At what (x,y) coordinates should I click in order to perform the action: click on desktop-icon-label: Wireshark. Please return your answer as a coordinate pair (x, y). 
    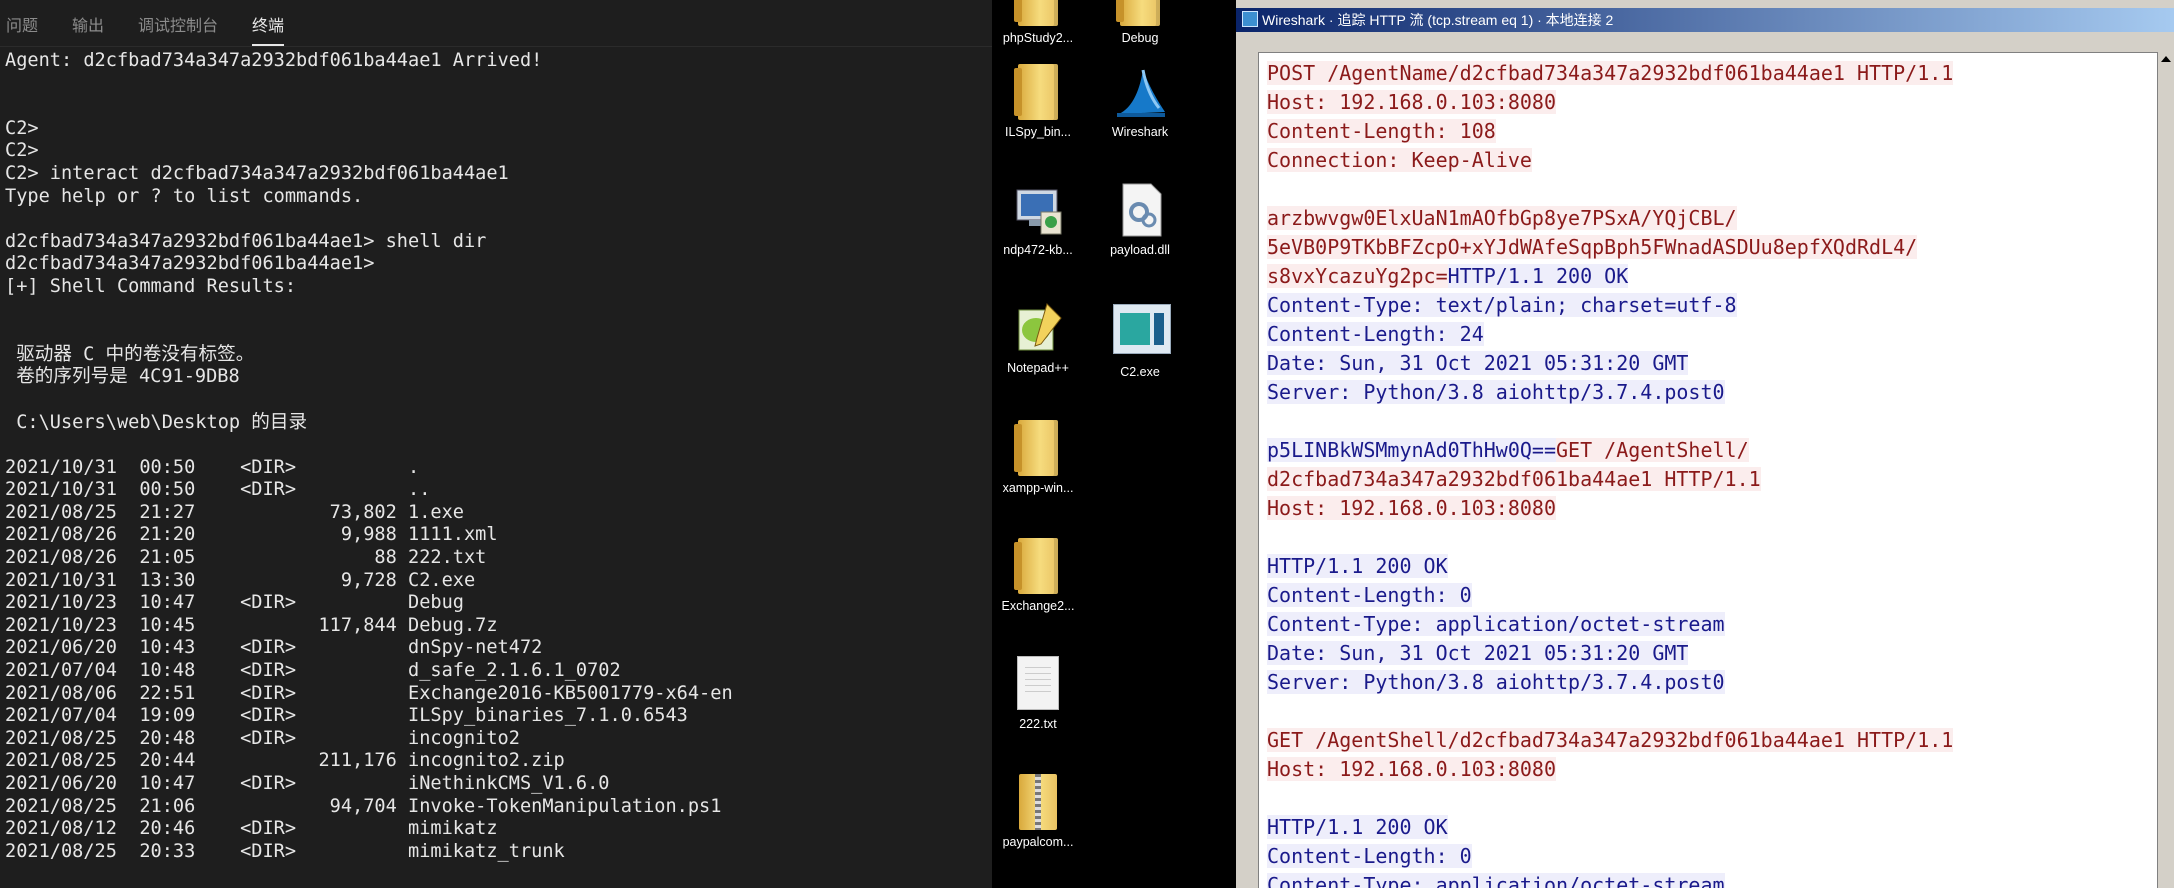
    Looking at the image, I should click on (1140, 132).